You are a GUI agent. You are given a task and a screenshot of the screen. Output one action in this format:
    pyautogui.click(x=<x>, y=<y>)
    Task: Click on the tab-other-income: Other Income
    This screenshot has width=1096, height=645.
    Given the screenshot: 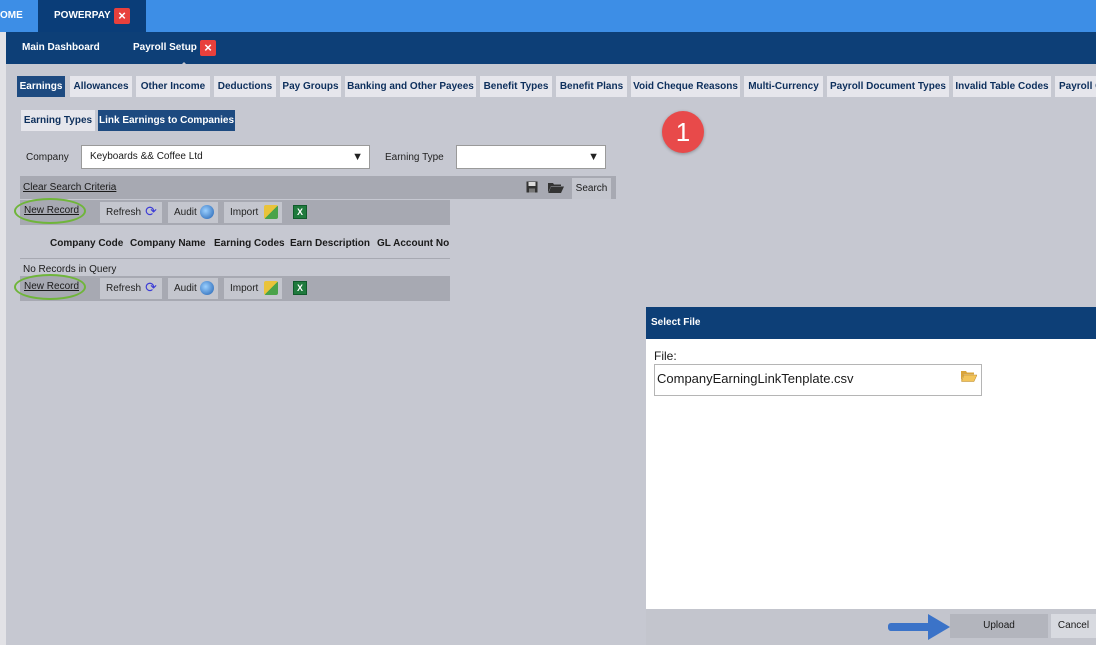 What is the action you would take?
    pyautogui.click(x=173, y=86)
    